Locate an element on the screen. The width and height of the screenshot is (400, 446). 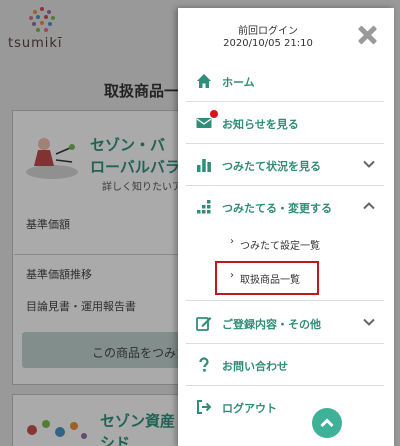
last-login-time: 2020/10/05 21:10 is located at coordinates (268, 43).